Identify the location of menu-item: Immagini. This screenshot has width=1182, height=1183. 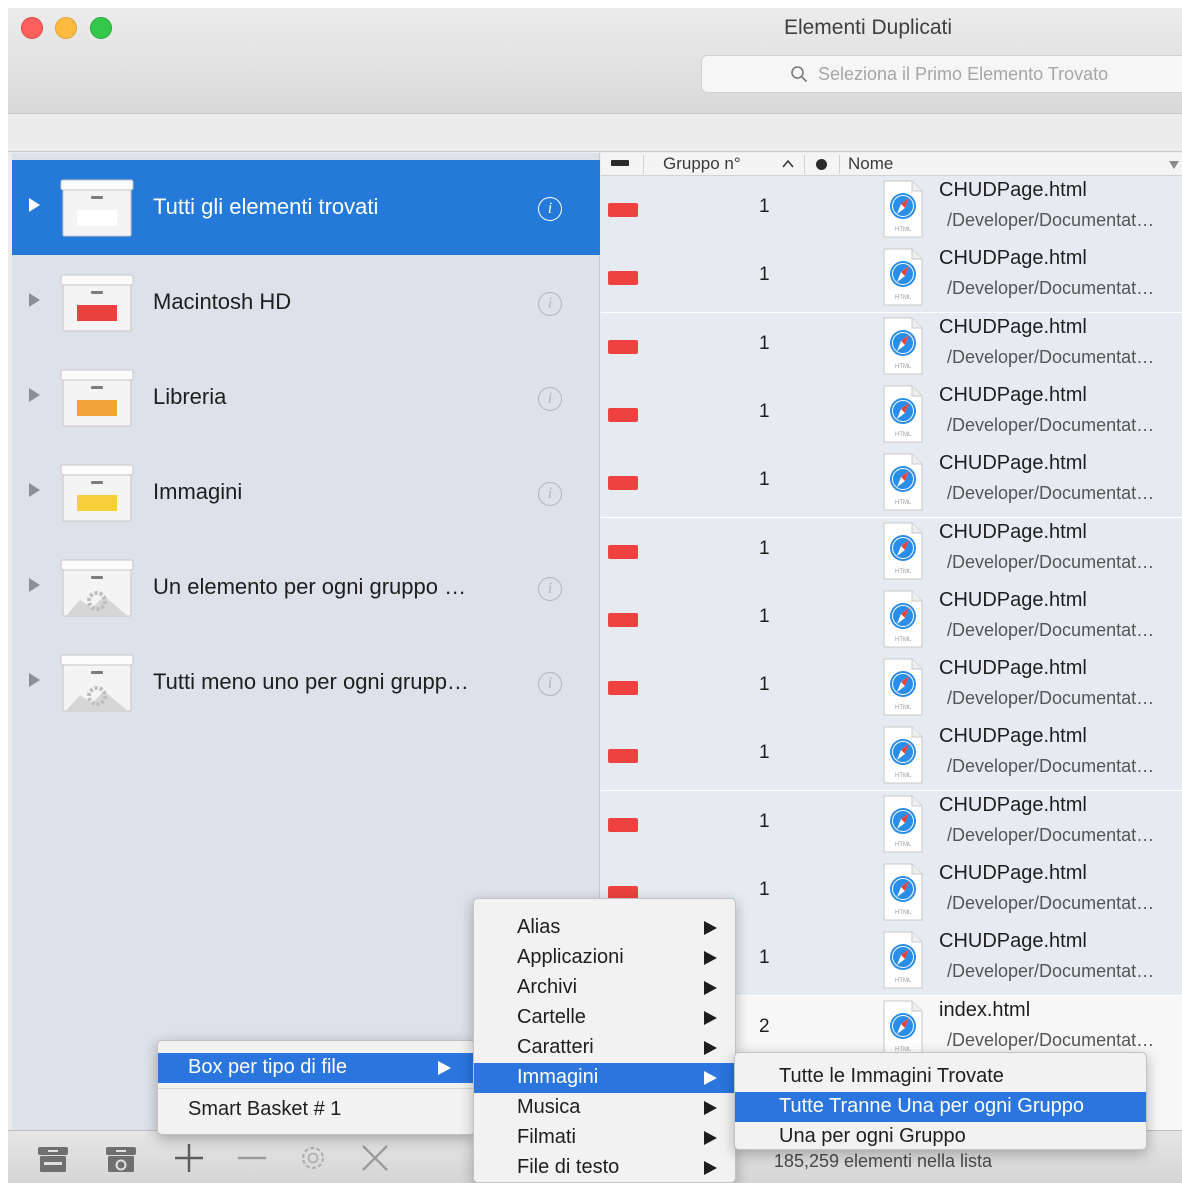
(604, 1078).